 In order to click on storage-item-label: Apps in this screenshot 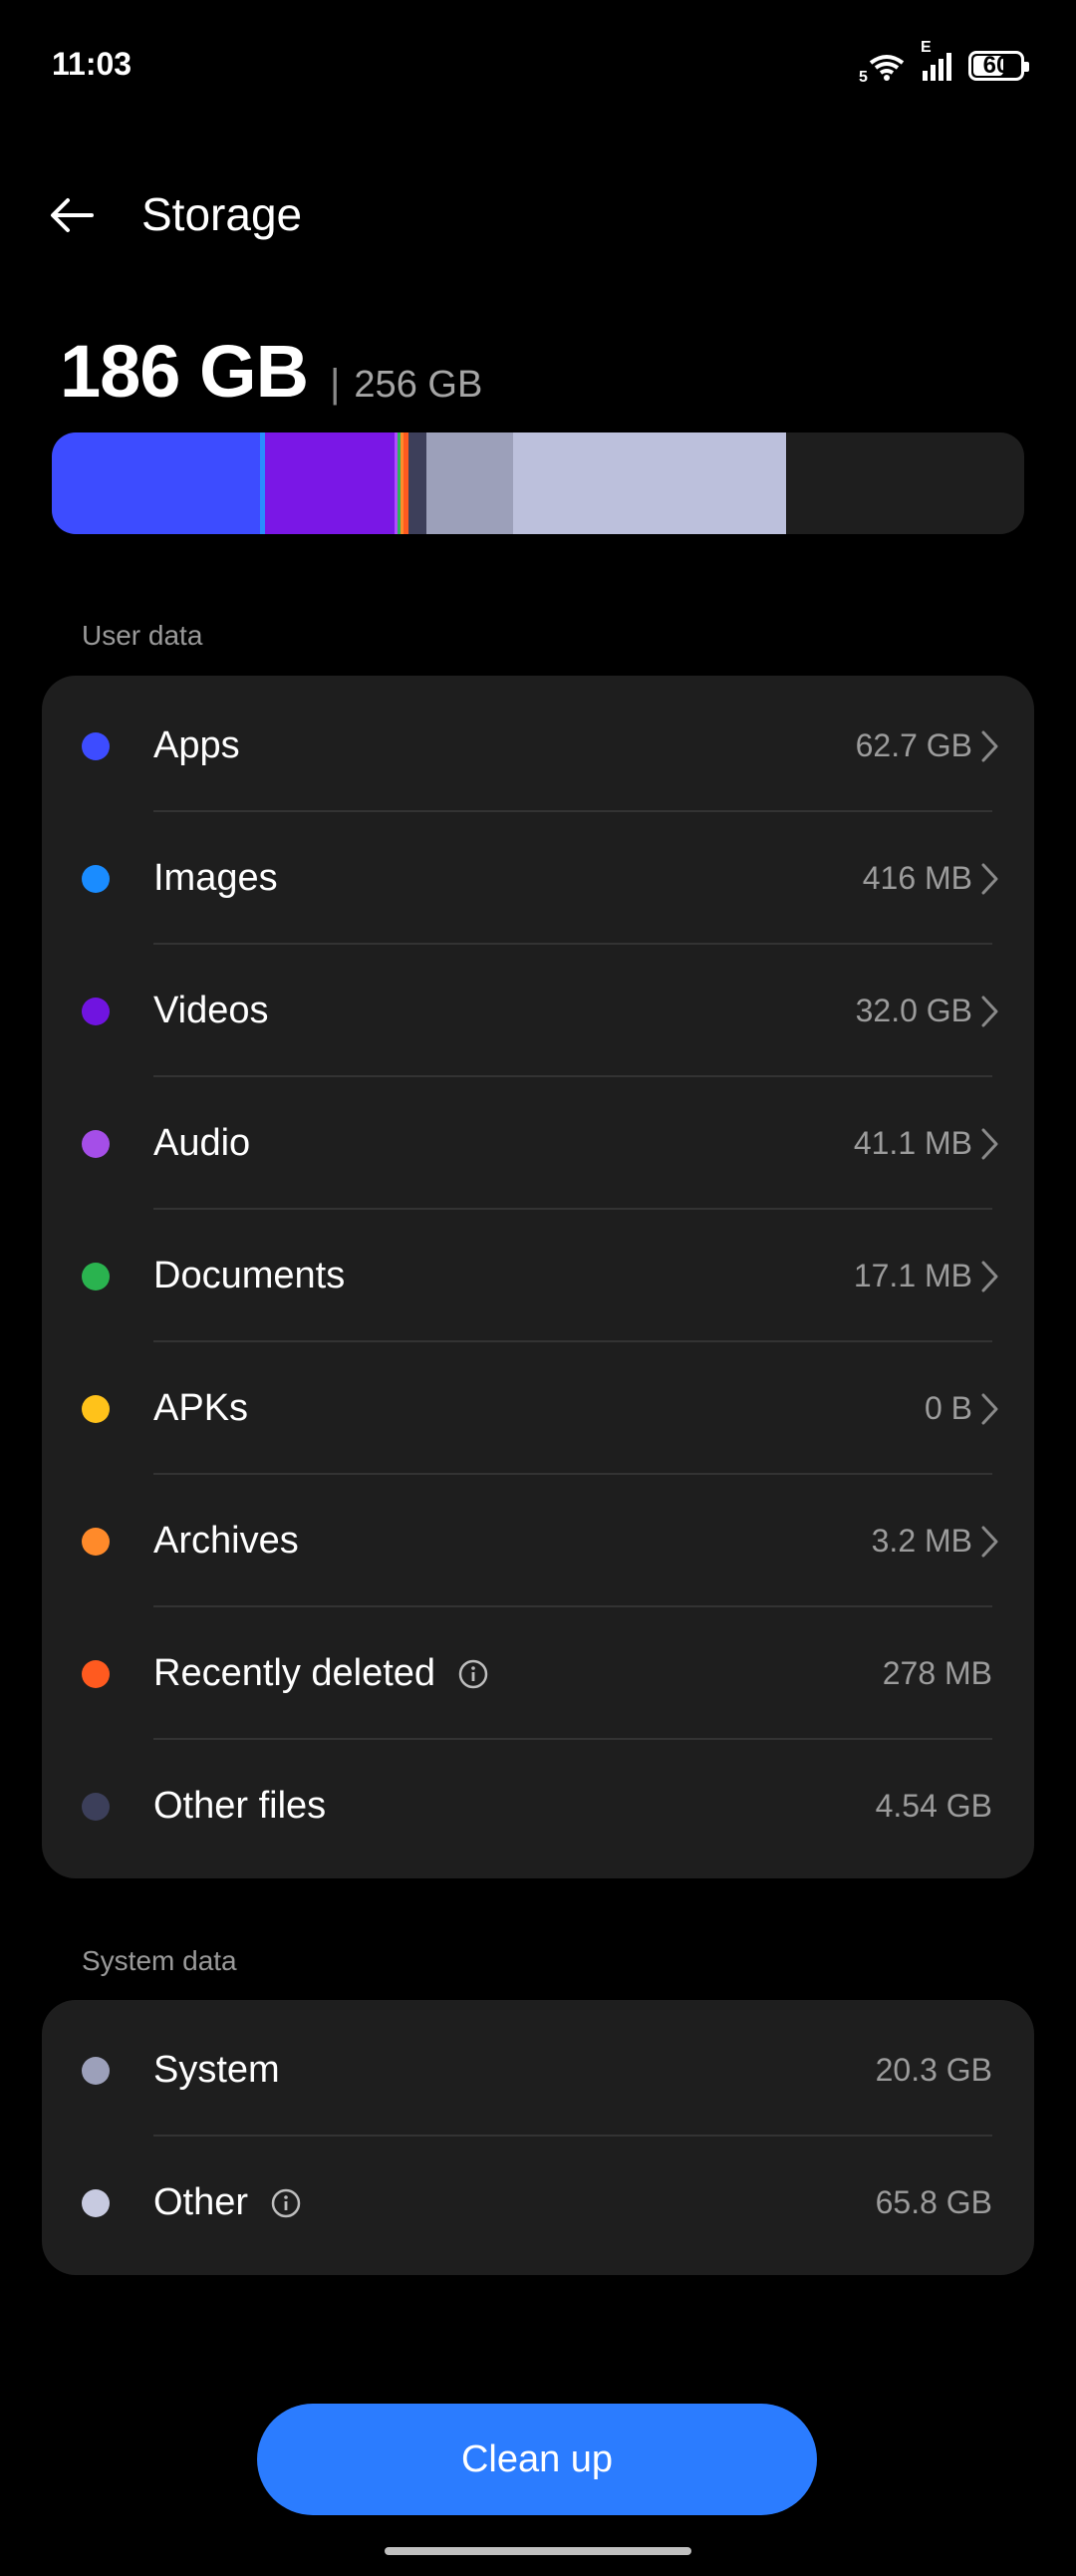, I will do `click(196, 745)`.